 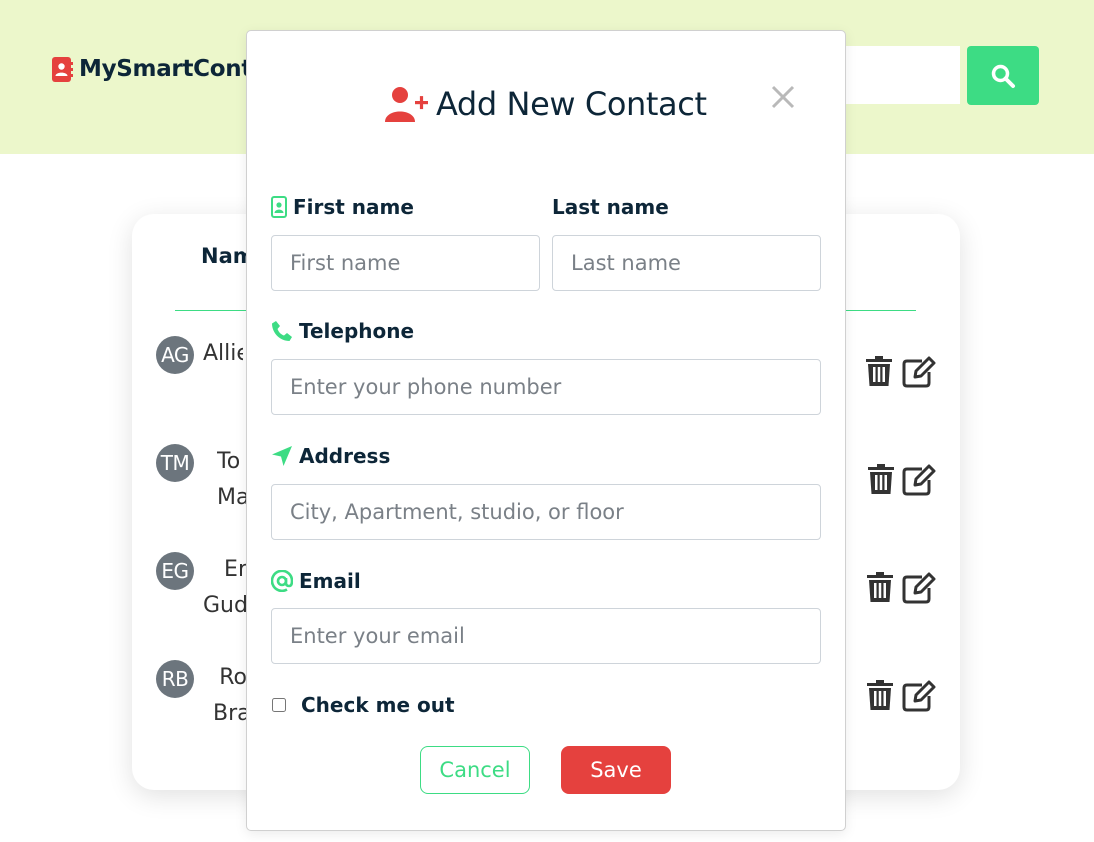 I want to click on user-plus-icon, so click(x=406, y=104).